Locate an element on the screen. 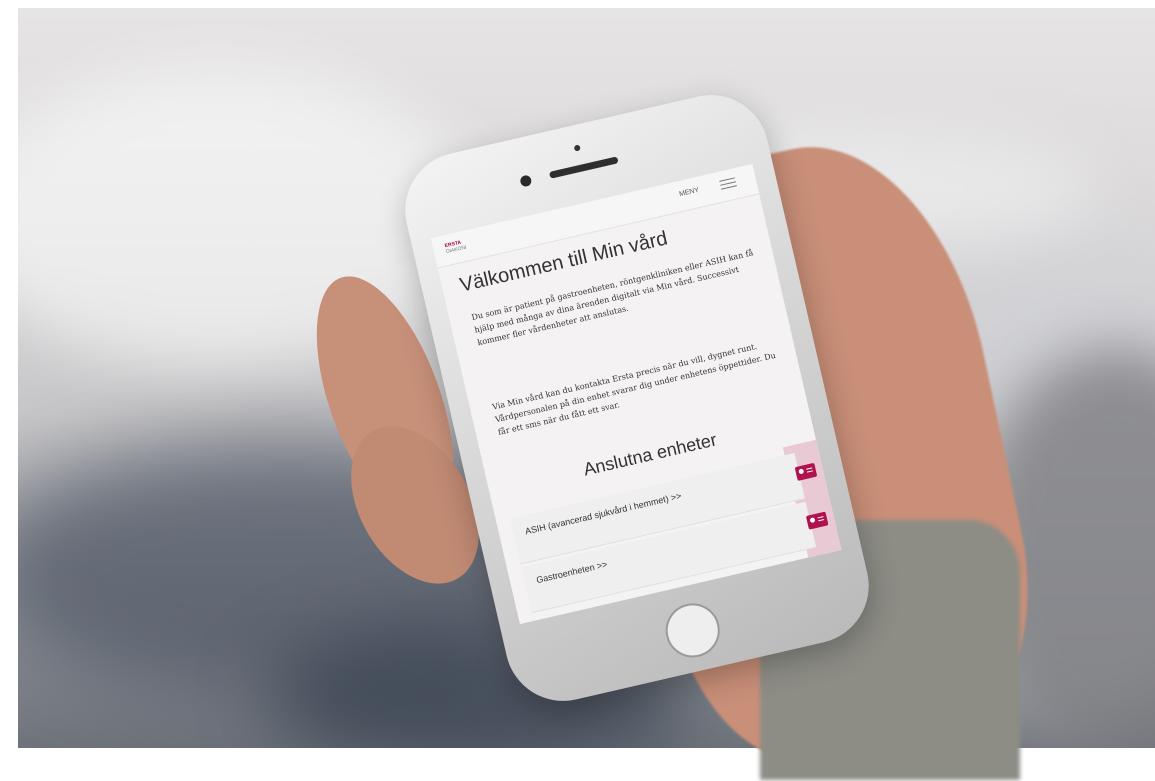 The width and height of the screenshot is (1155, 781). unit-link-asih: ASIH (avancerad sjukvård i hemmet) >> is located at coordinates (613, 511).